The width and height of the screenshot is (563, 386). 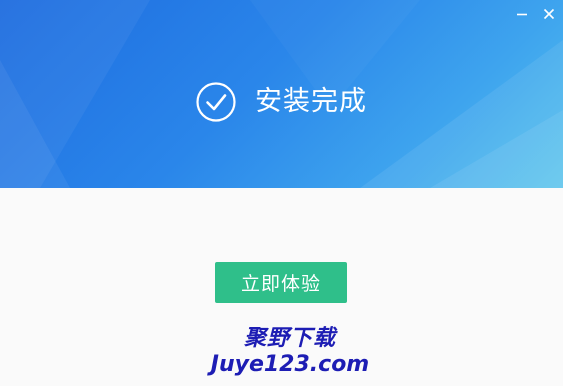 I want to click on minimize-button, so click(x=522, y=14).